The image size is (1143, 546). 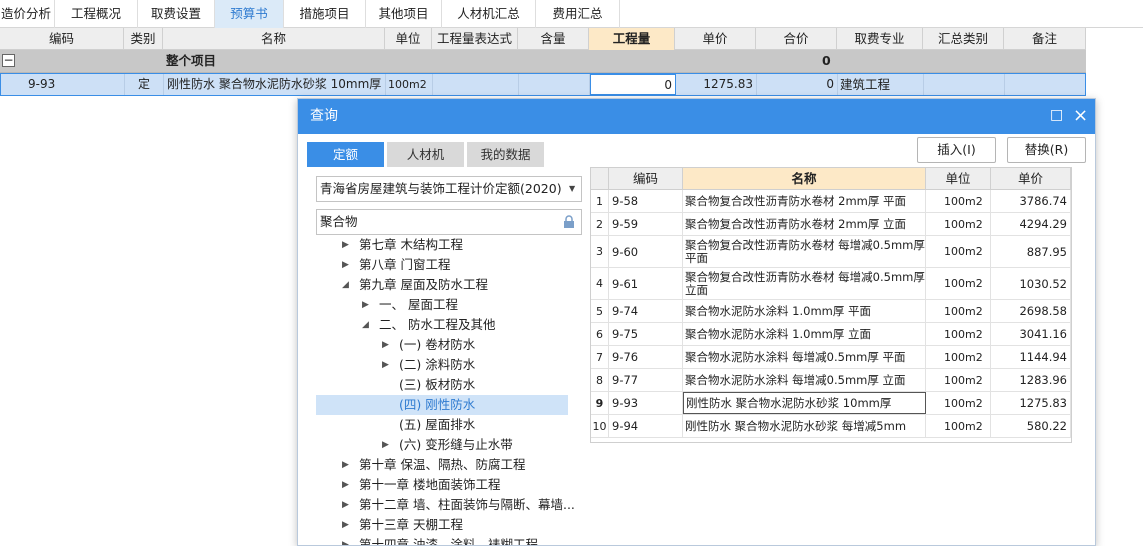 I want to click on table-row: 1 9-58 聚合物复合改性沥青防水卷材 2mm厚 平面 100m2 3786.74, so click(x=831, y=201).